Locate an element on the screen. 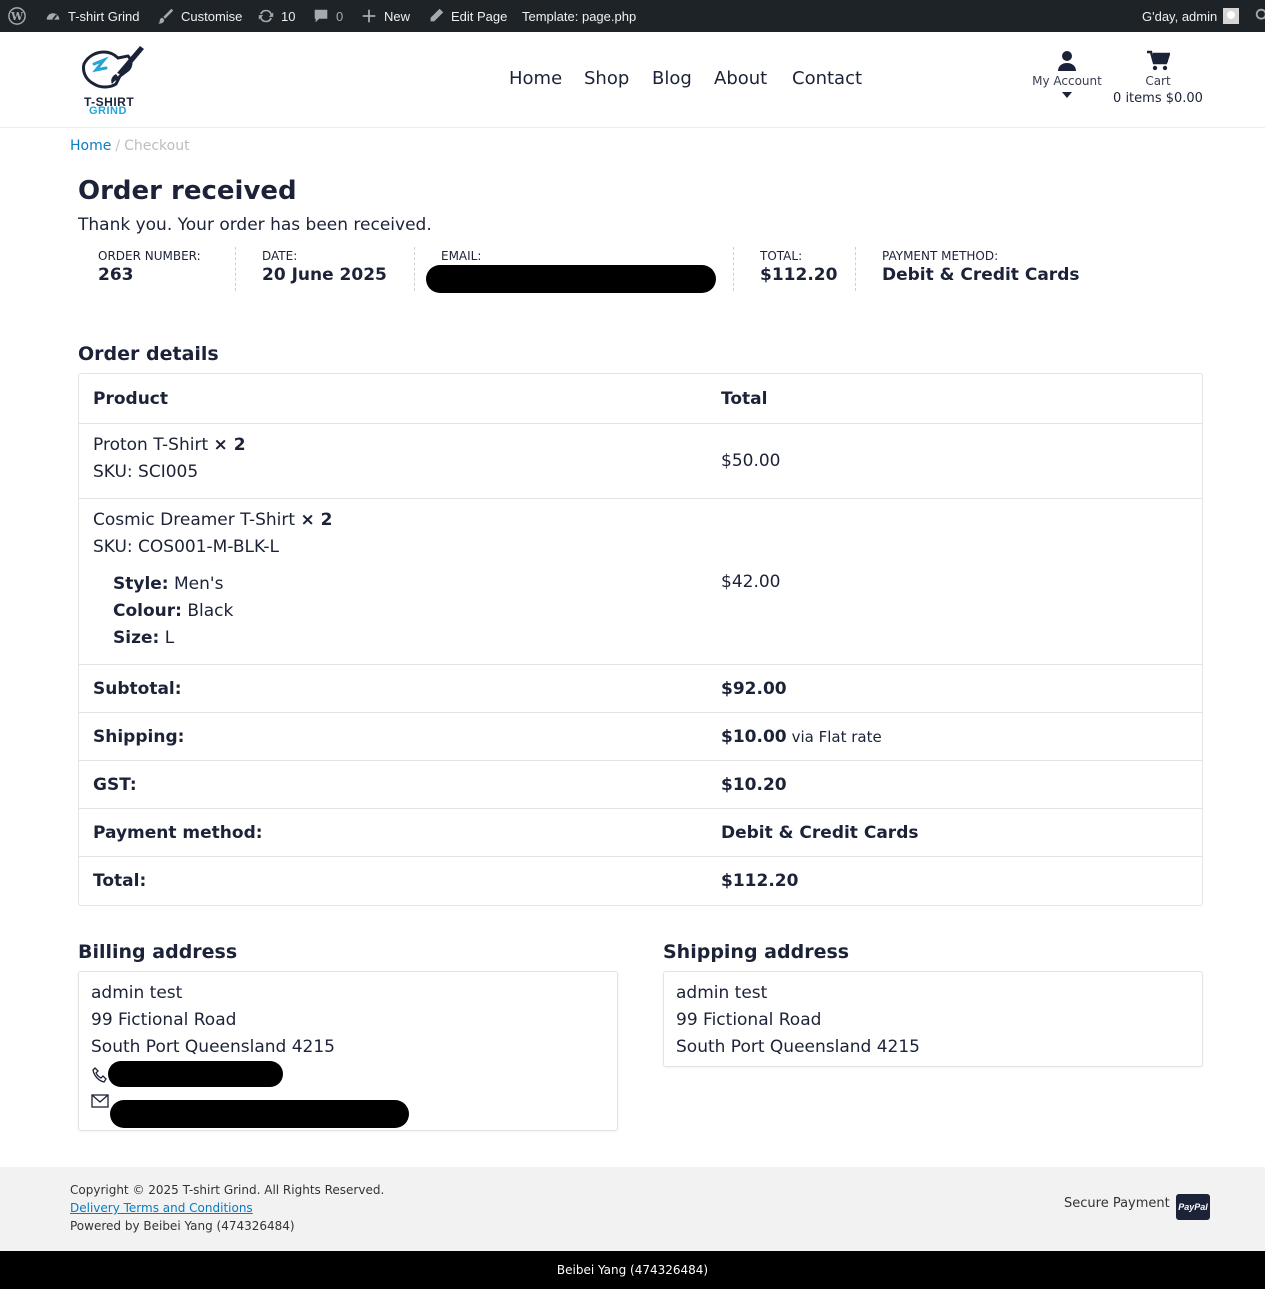  gst-label: GST: is located at coordinates (393, 784).